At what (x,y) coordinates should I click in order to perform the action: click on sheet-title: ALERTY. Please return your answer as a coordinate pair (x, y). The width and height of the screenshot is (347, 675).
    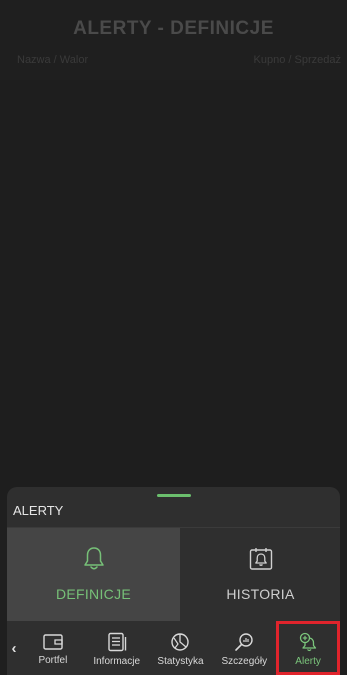
    Looking at the image, I should click on (38, 510).